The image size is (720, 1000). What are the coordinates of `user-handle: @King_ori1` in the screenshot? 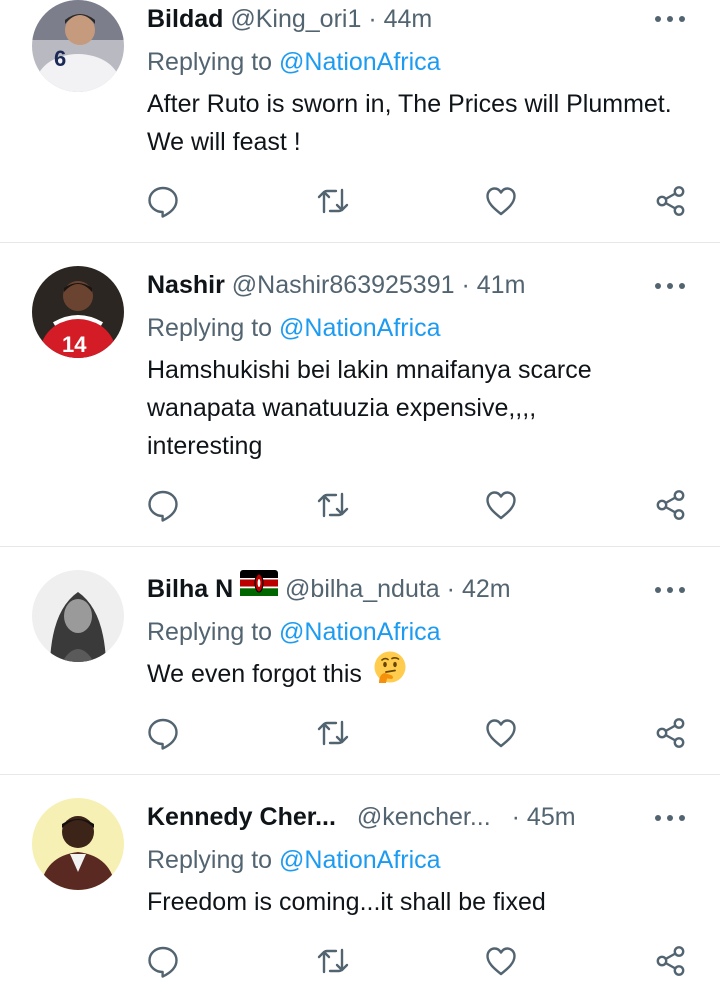 It's located at (295, 19).